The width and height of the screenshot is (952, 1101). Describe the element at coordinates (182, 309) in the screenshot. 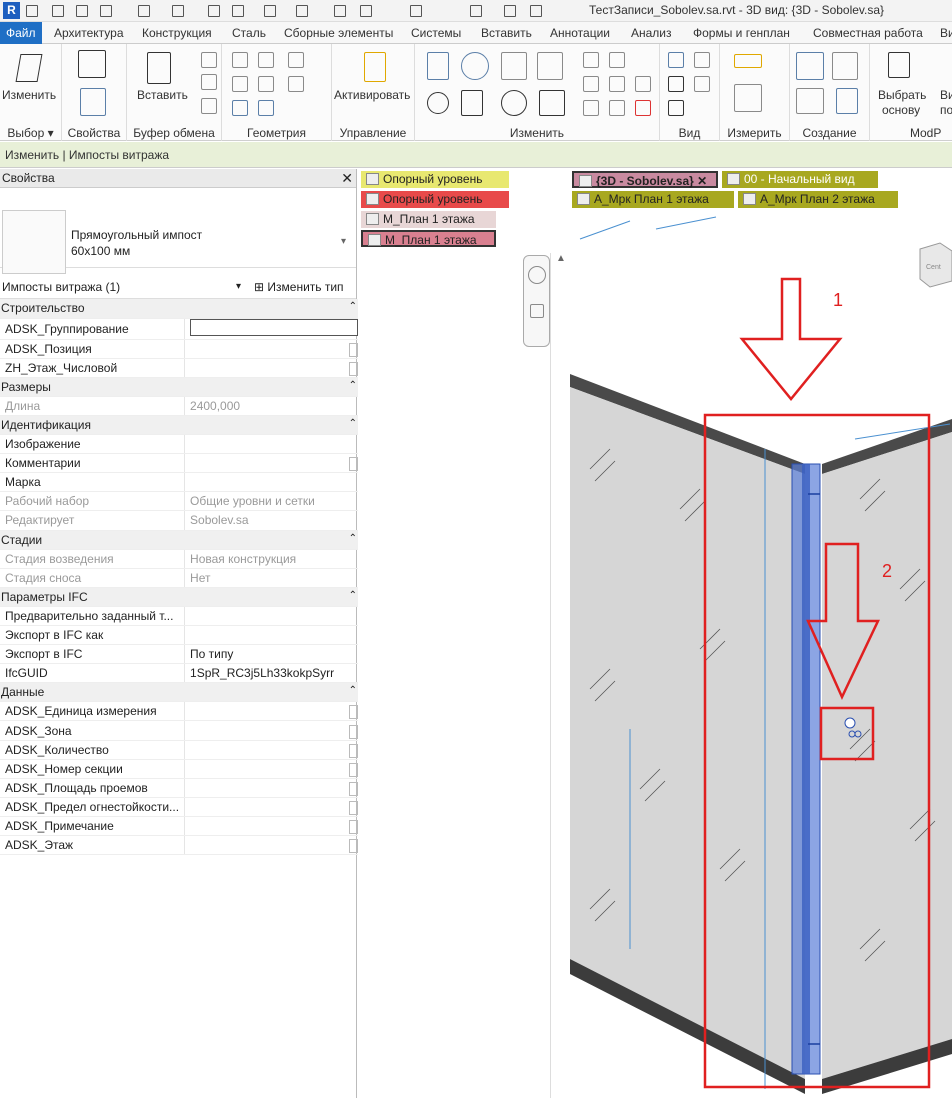

I see `property-group-label: Строительство ⌃` at that location.